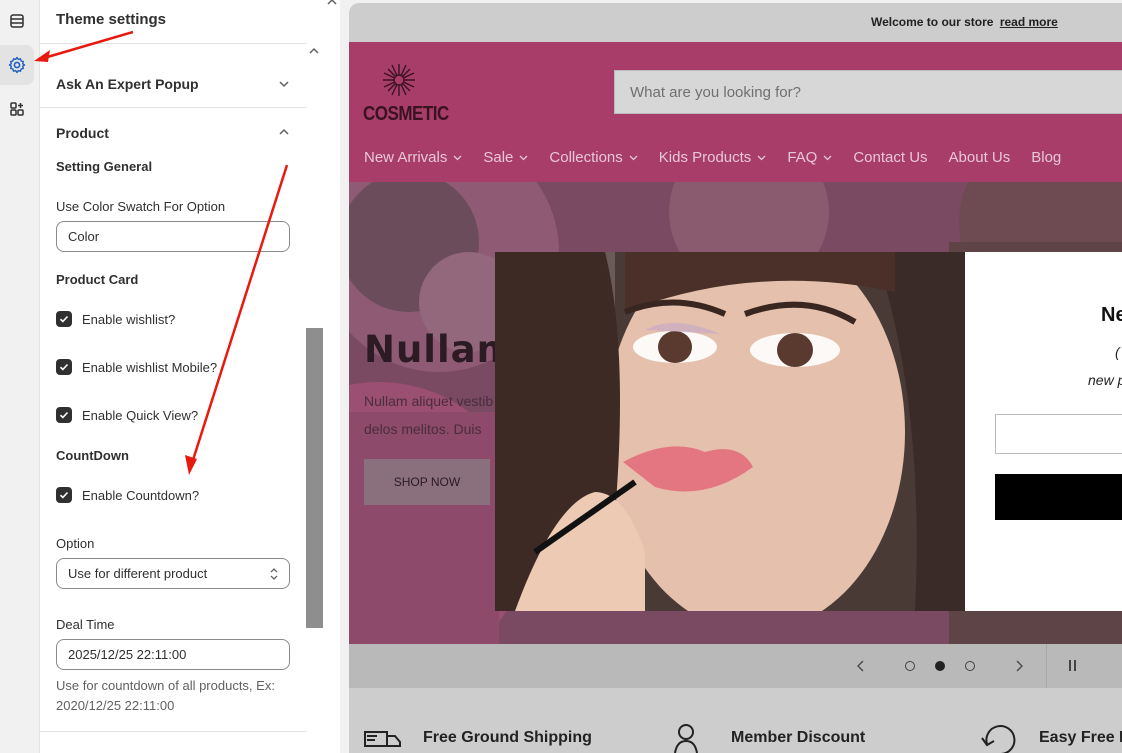 This screenshot has width=1122, height=753. I want to click on nav-item-collections: Collections, so click(593, 157).